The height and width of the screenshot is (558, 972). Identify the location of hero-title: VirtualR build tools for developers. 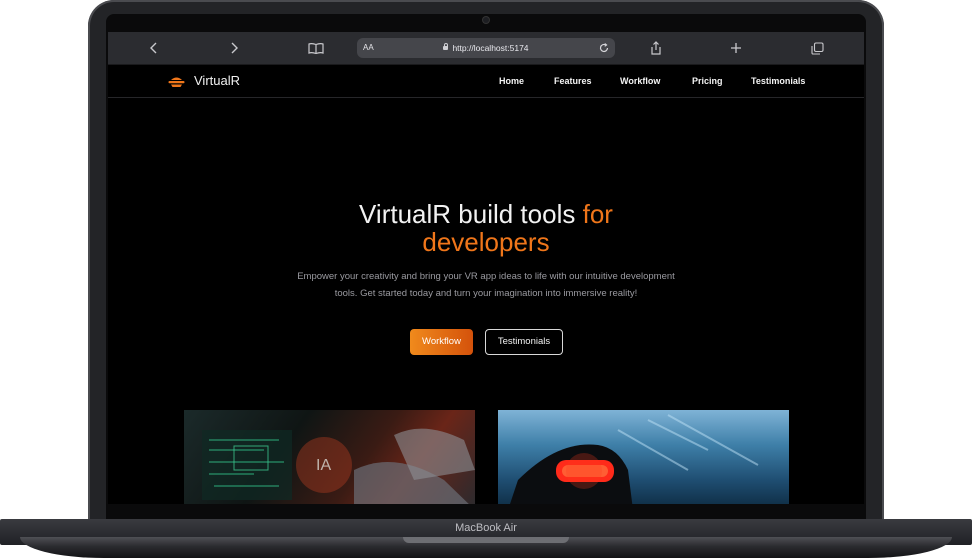
(486, 228).